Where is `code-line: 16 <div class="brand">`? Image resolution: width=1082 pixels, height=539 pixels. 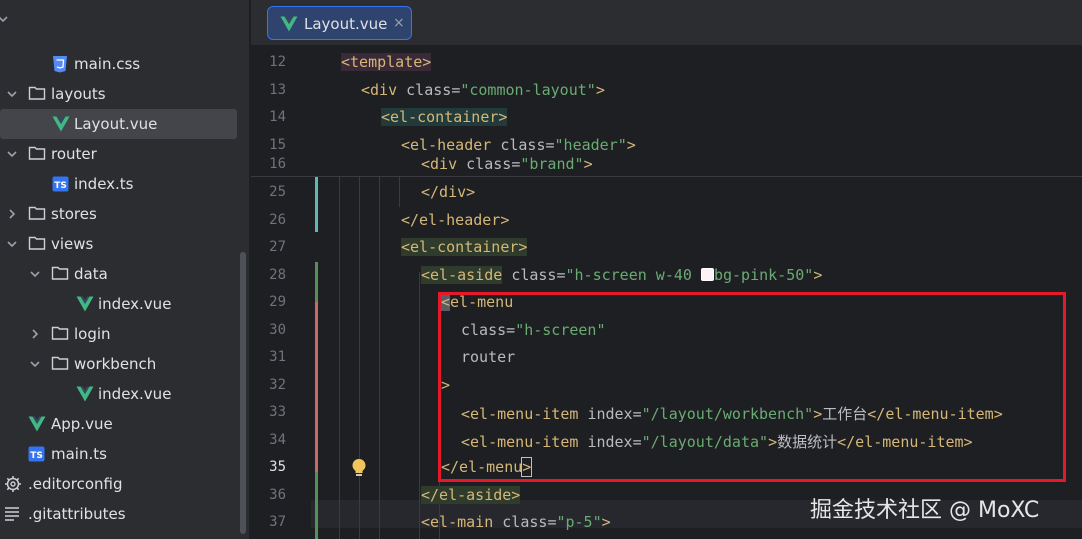
code-line: 16 <div class="brand"> is located at coordinates (666, 164).